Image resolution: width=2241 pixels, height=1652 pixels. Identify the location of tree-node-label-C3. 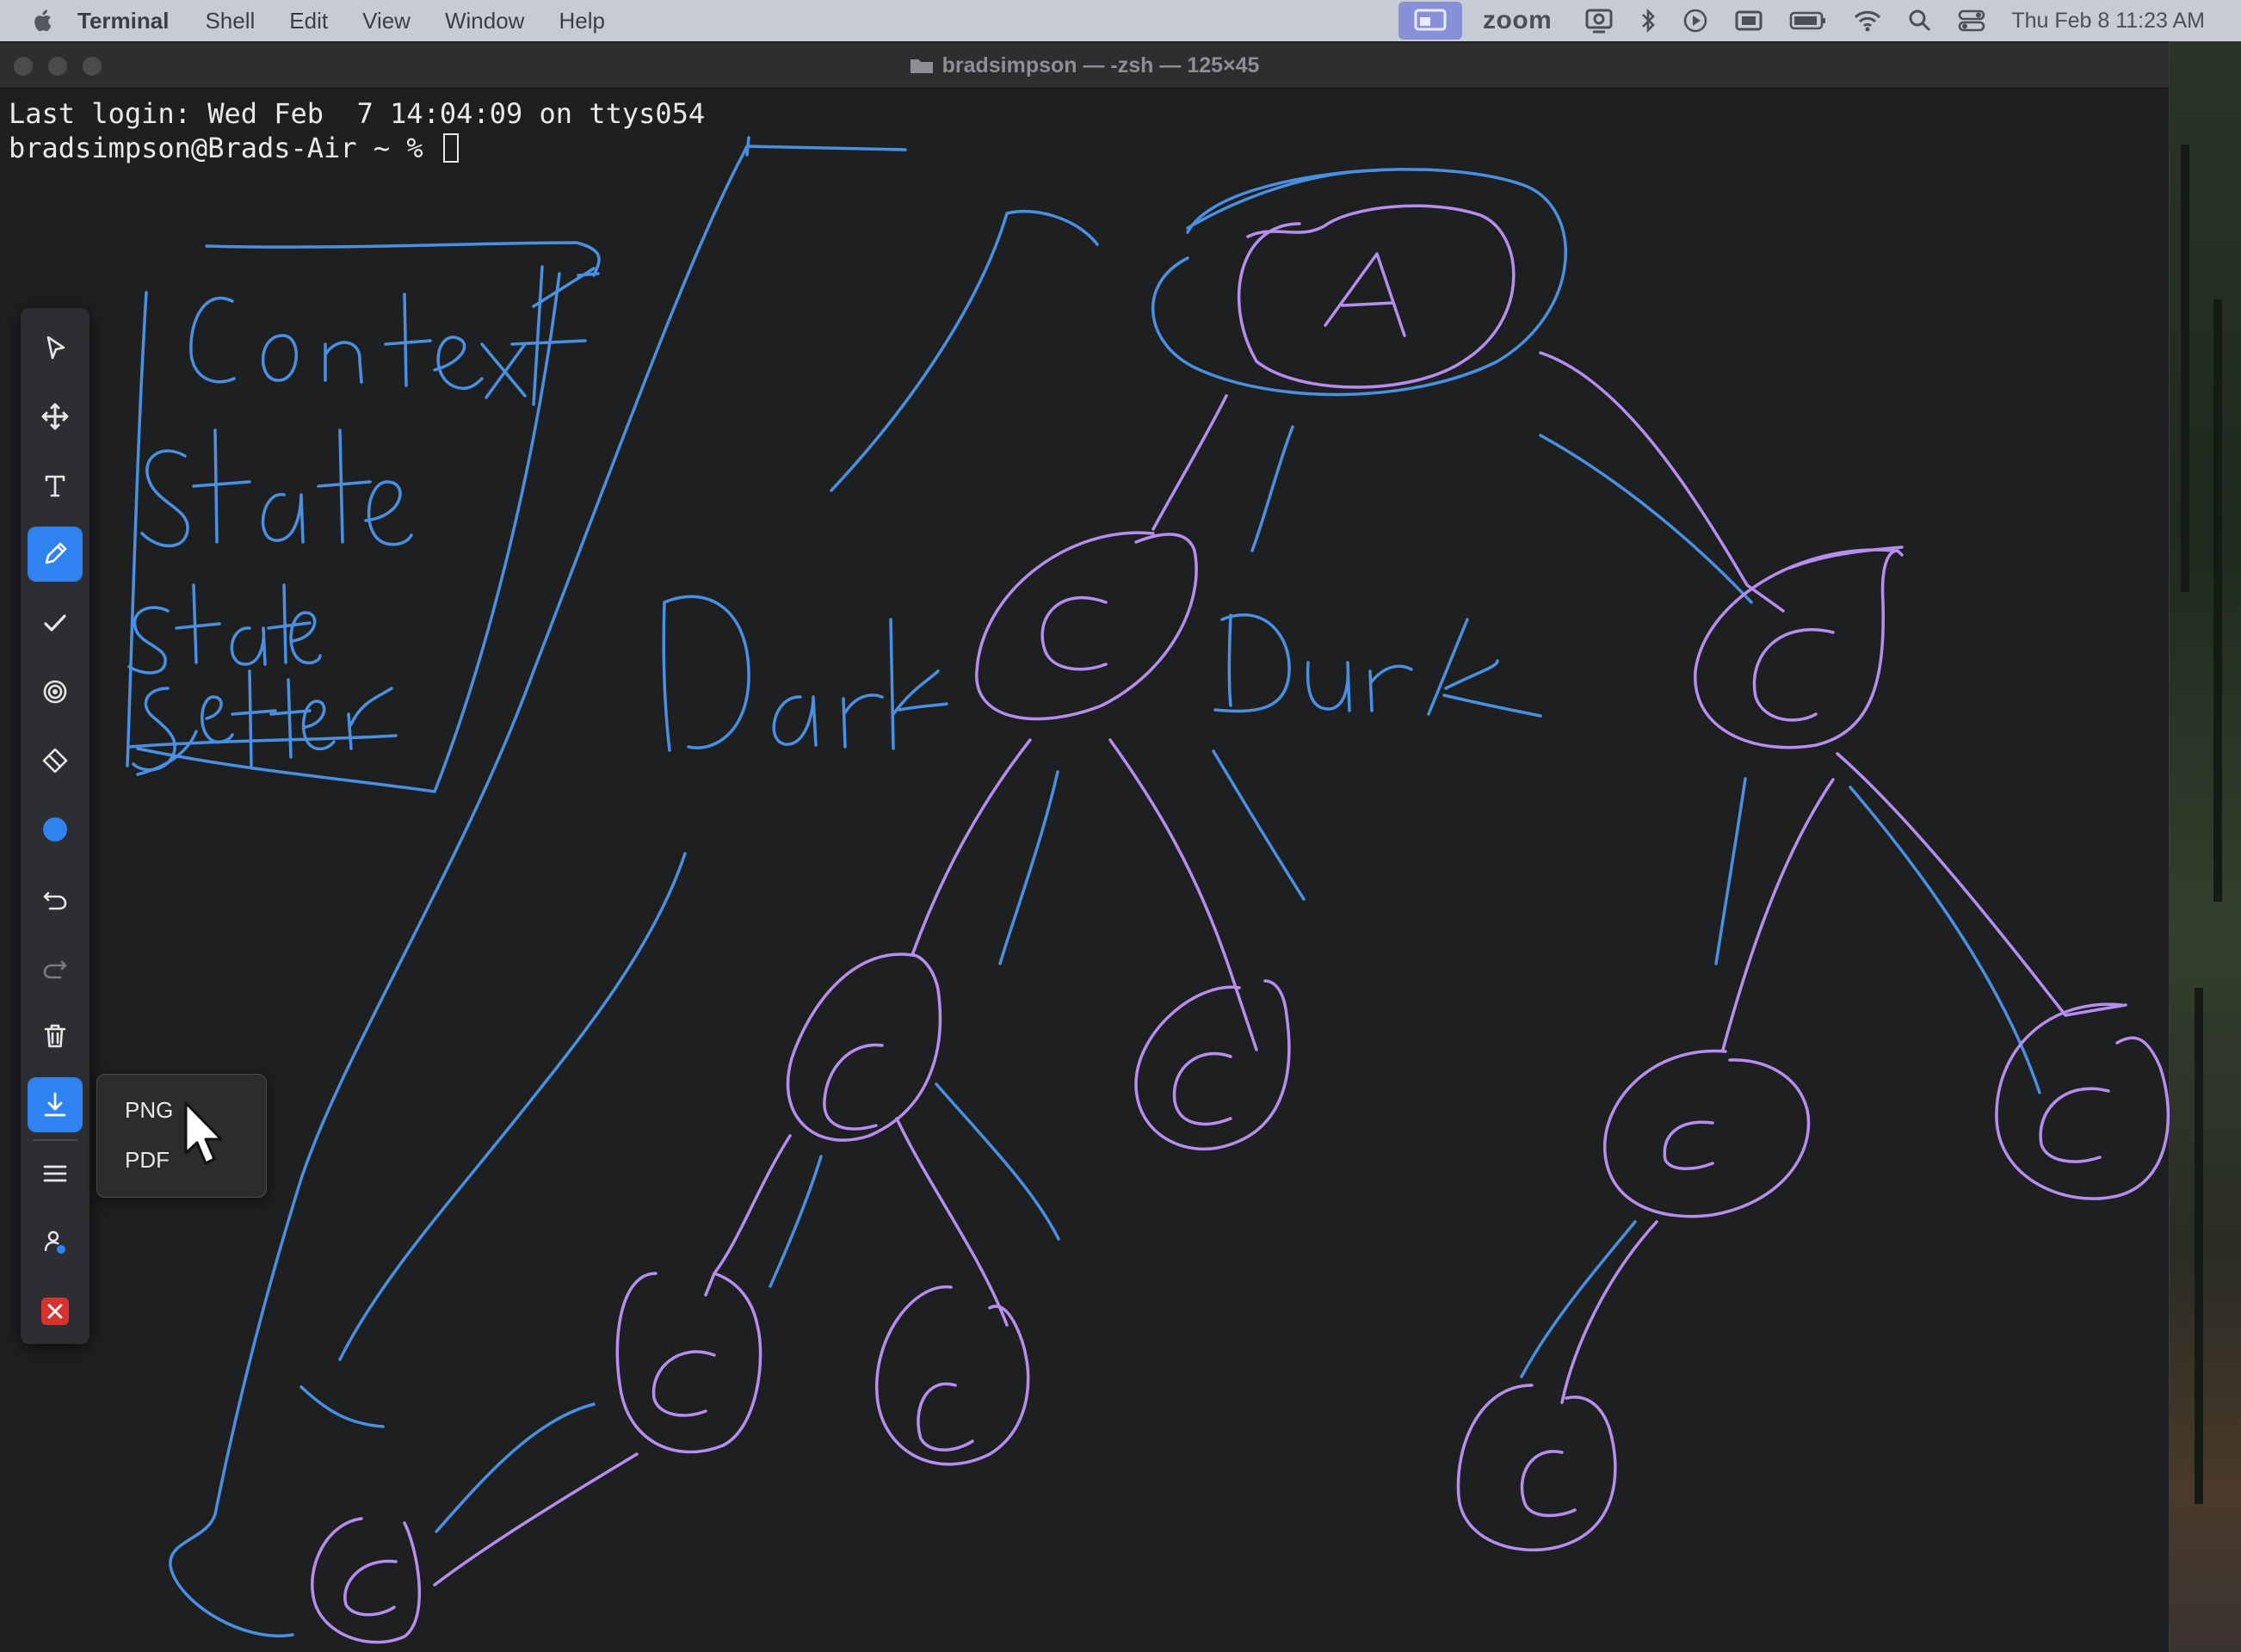
(1202, 1088).